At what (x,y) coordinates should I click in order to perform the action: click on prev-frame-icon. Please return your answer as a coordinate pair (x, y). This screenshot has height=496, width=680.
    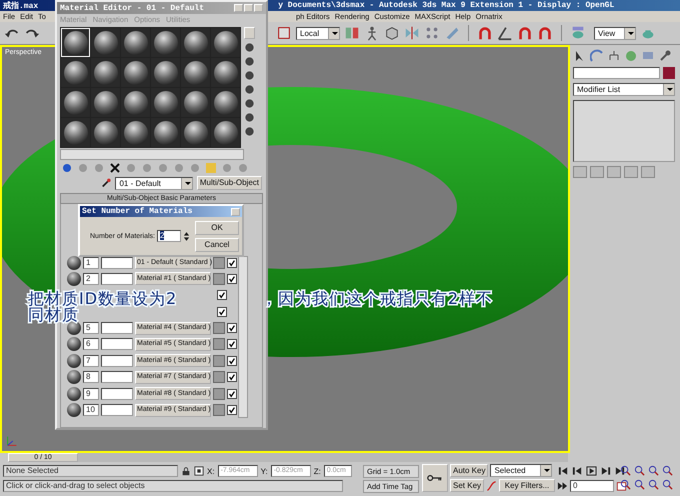
    Looking at the image, I should click on (578, 471).